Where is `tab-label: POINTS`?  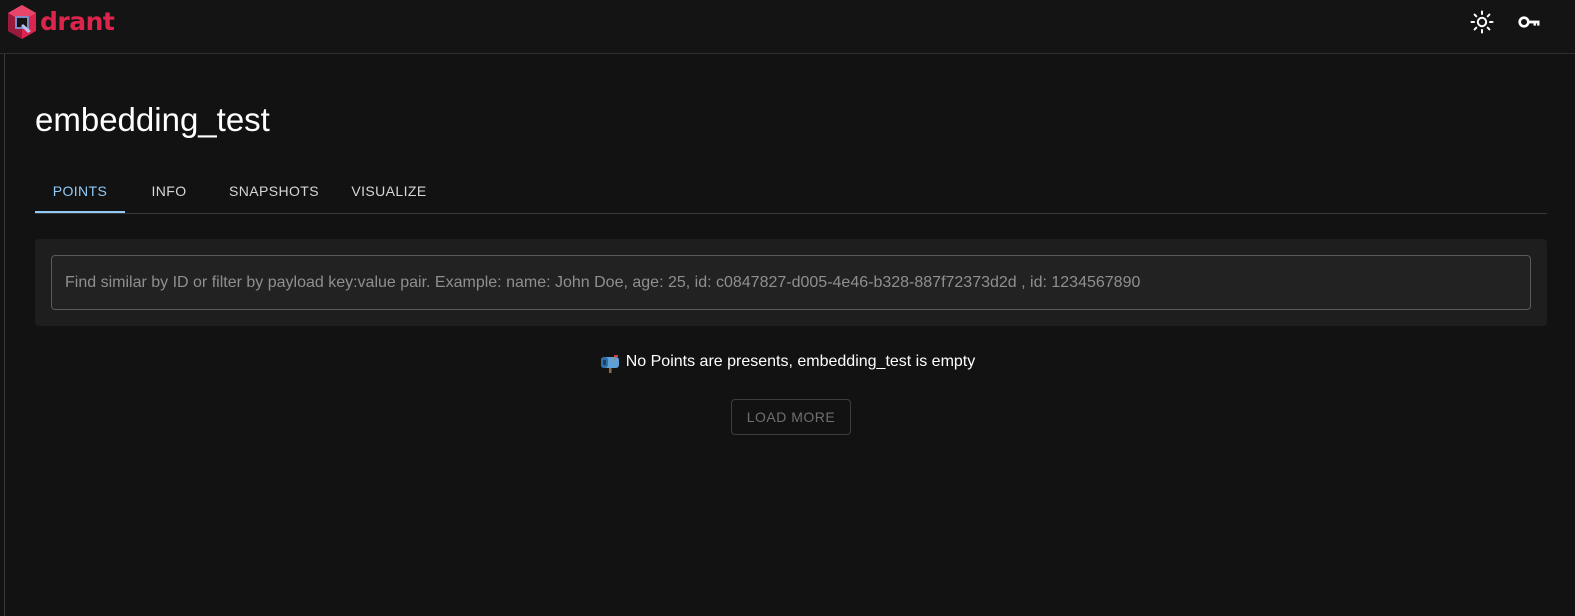
tab-label: POINTS is located at coordinates (80, 190).